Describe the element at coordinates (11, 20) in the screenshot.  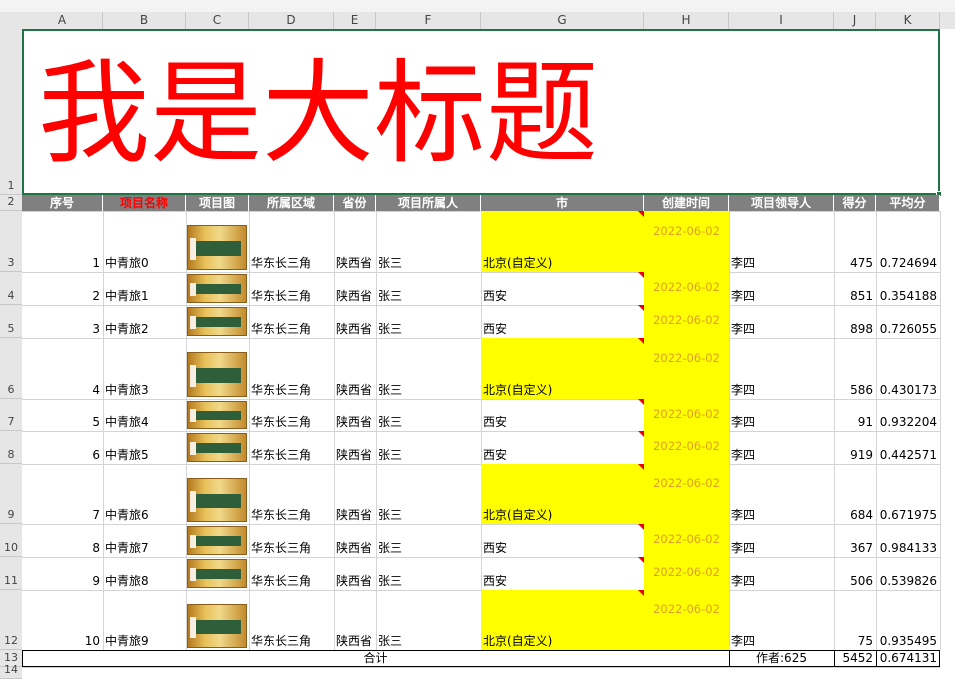
I see `select-all-corner` at that location.